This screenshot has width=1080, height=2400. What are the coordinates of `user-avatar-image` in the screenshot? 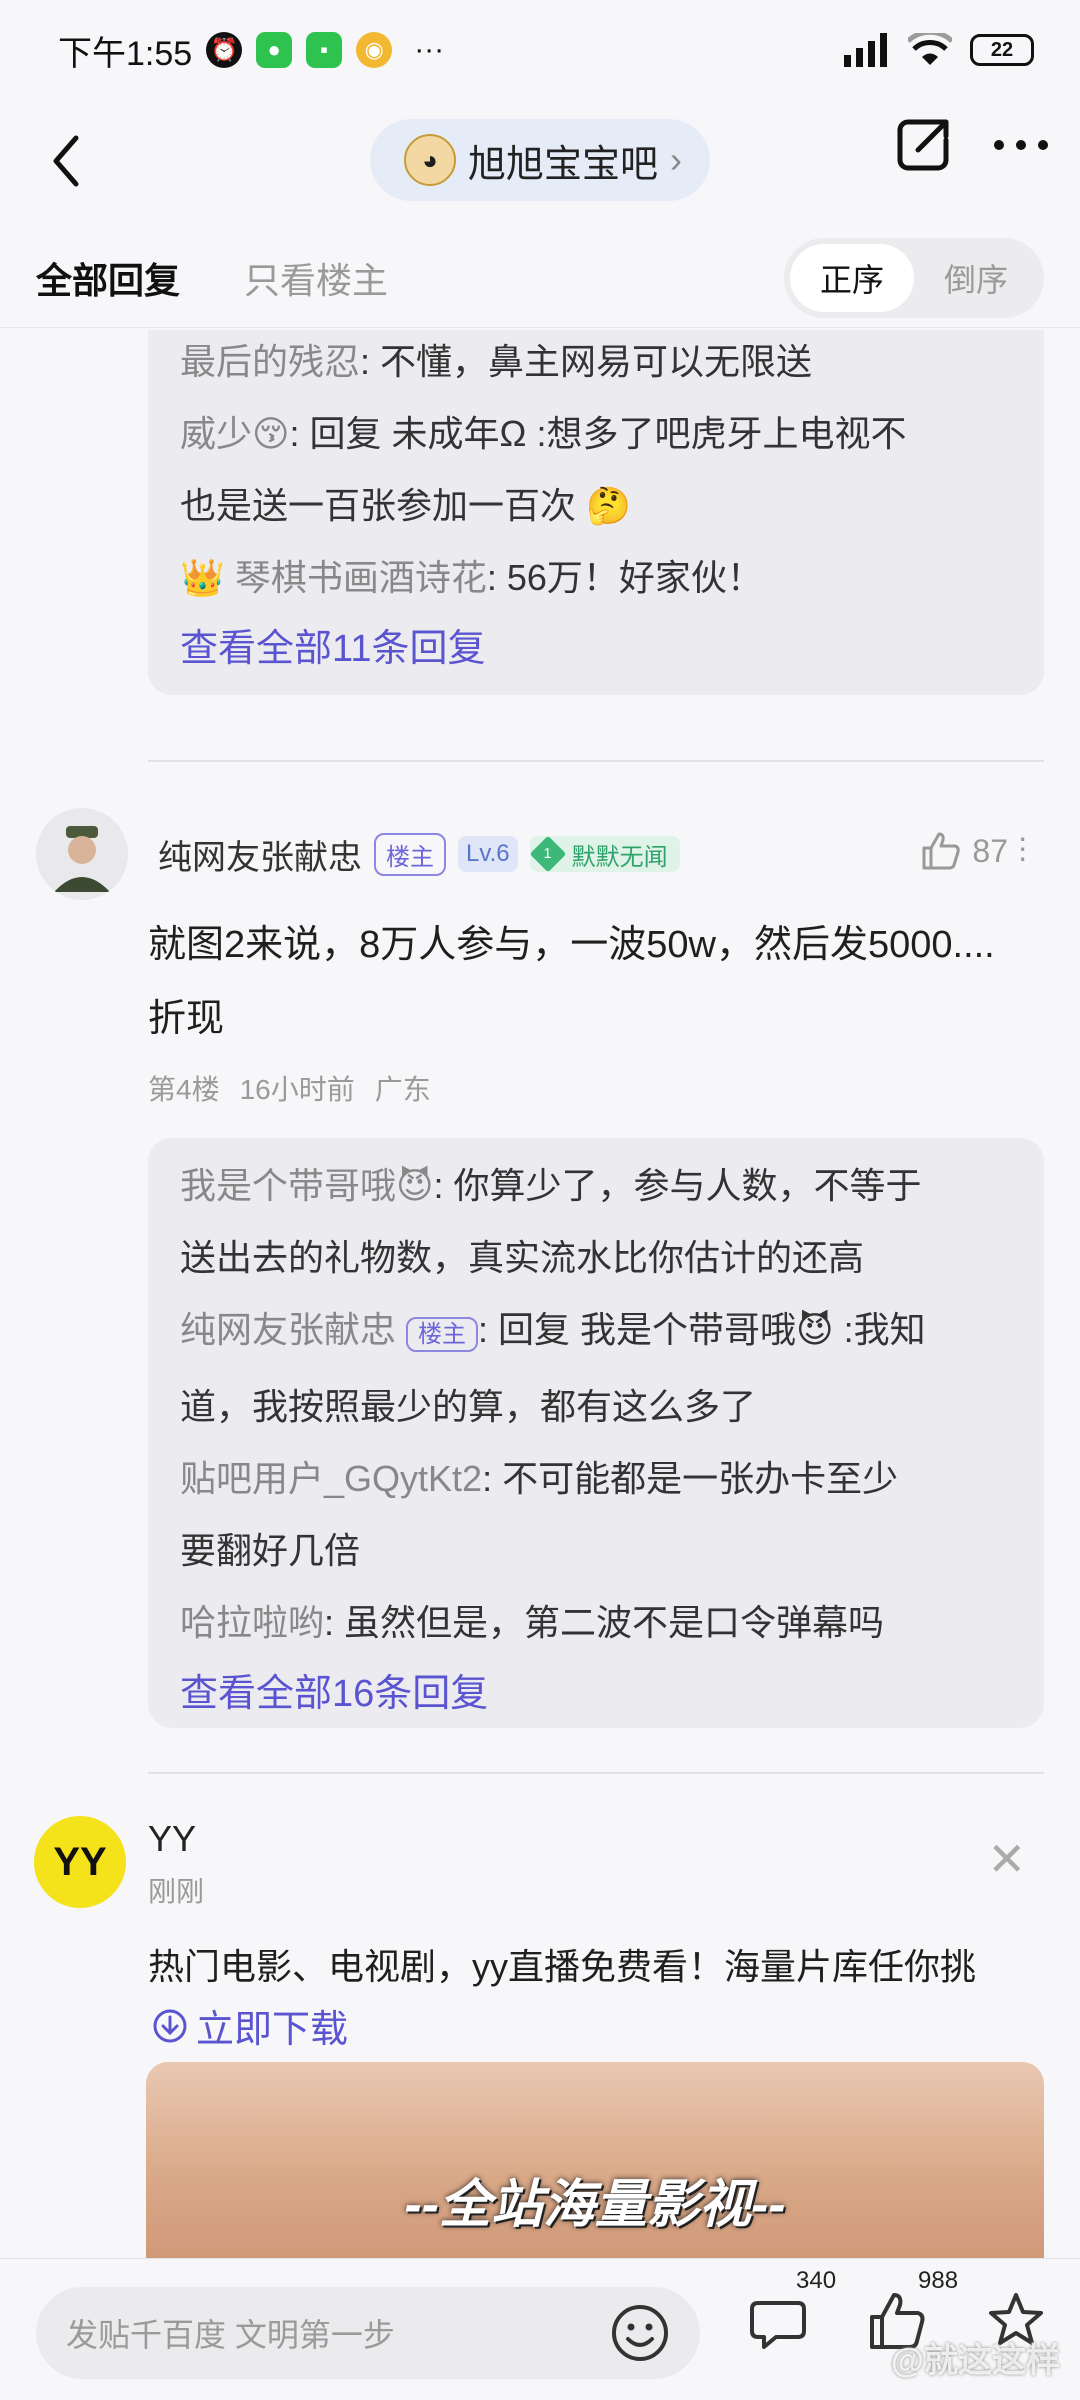 It's located at (82, 854).